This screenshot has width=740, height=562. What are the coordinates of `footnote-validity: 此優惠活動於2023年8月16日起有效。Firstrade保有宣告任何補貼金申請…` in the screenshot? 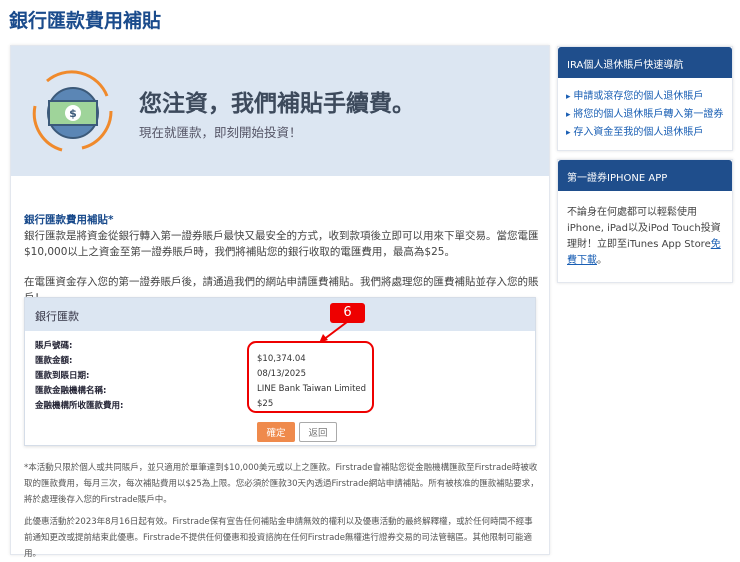 It's located at (278, 538).